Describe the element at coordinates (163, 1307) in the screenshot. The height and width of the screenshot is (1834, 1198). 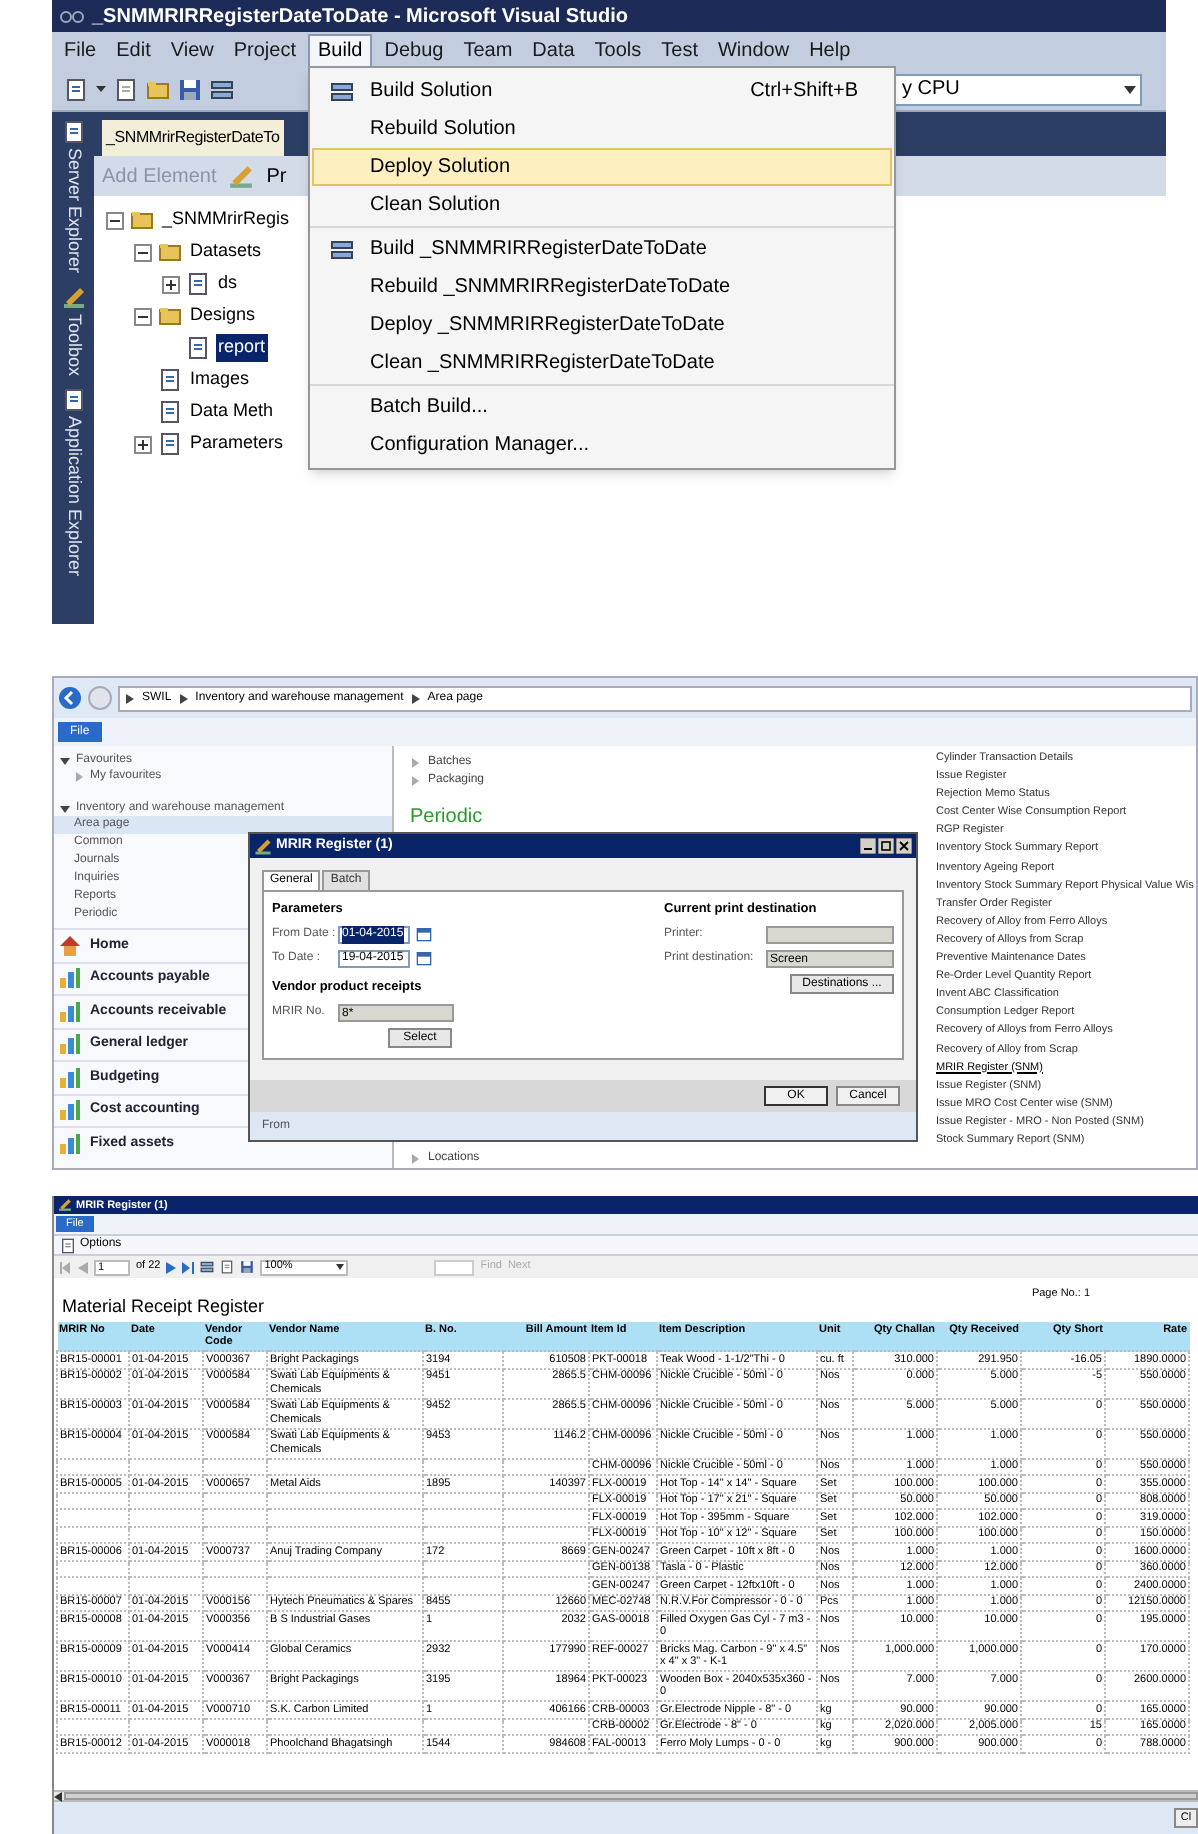
I see `report-title: Material Receipt Register` at that location.